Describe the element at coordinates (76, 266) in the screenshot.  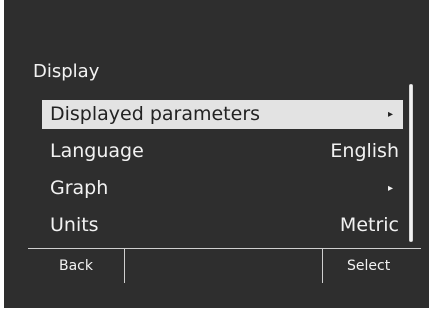
I see `back-softkey: Back` at that location.